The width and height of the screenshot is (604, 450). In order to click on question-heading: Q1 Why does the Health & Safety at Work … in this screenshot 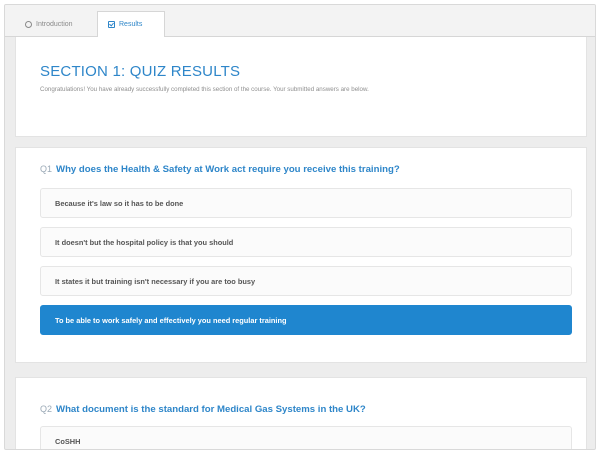, I will do `click(220, 169)`.